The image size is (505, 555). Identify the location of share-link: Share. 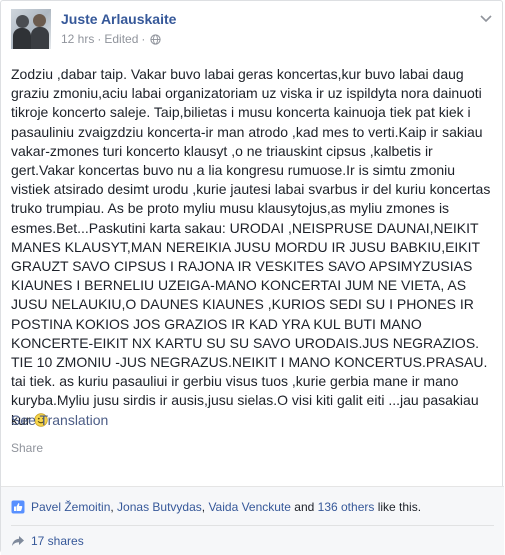
(27, 448).